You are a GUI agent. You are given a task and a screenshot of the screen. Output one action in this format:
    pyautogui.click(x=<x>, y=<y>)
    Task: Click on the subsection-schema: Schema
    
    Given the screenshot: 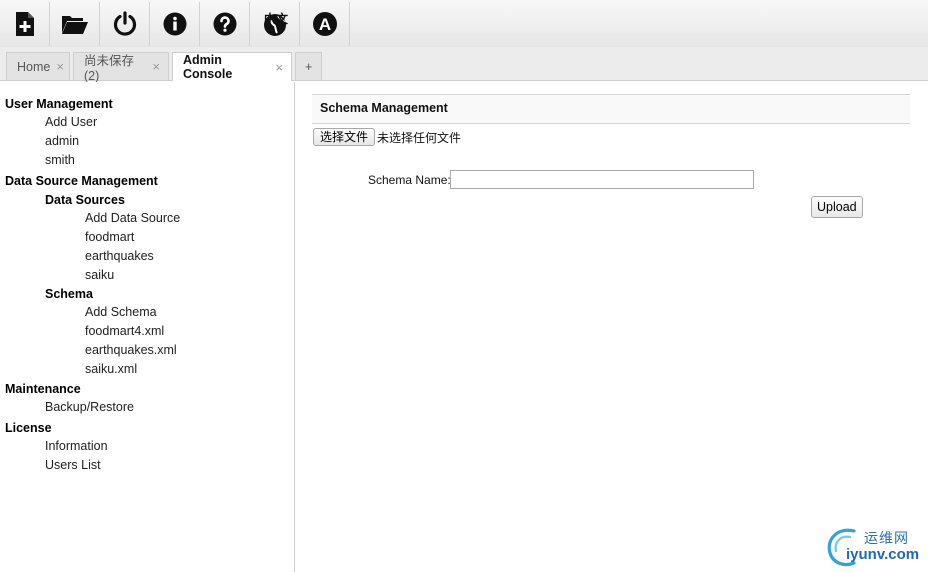 What is the action you would take?
    pyautogui.click(x=69, y=294)
    